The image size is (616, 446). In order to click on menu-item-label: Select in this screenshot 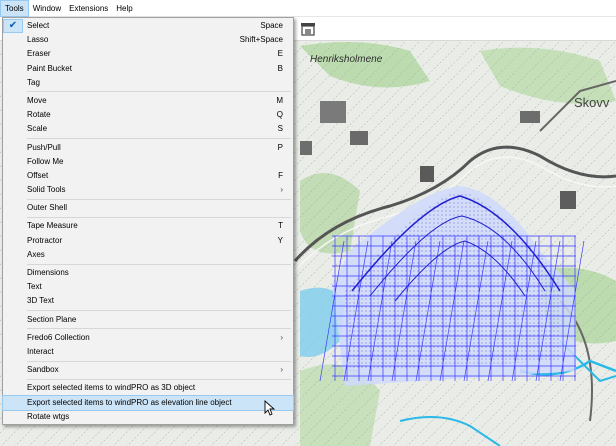, I will do `click(38, 25)`.